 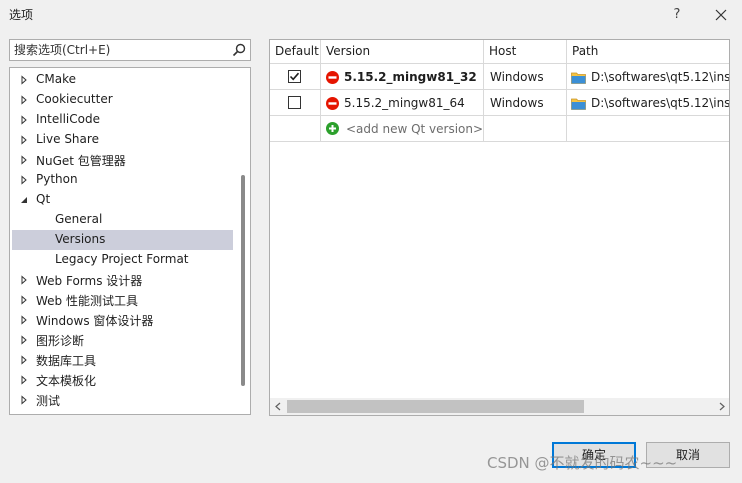 What do you see at coordinates (57, 179) in the screenshot?
I see `tree-item-label: Python` at bounding box center [57, 179].